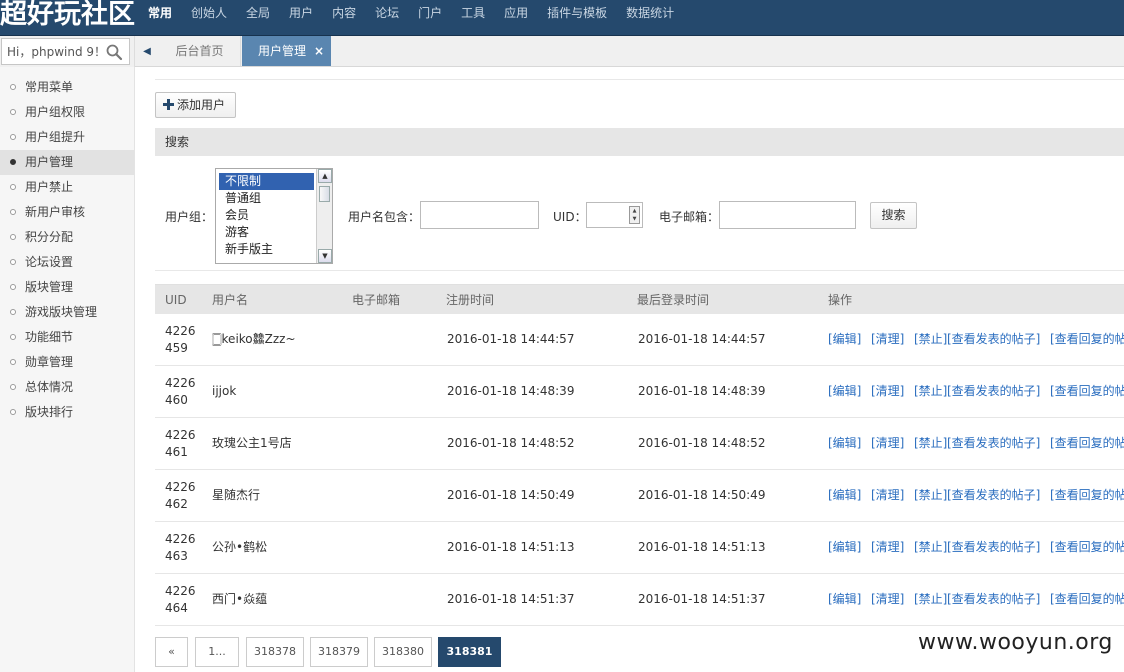  What do you see at coordinates (702, 547) in the screenshot?
I see `last-login-cell: 2016-01-18 14:51:13` at bounding box center [702, 547].